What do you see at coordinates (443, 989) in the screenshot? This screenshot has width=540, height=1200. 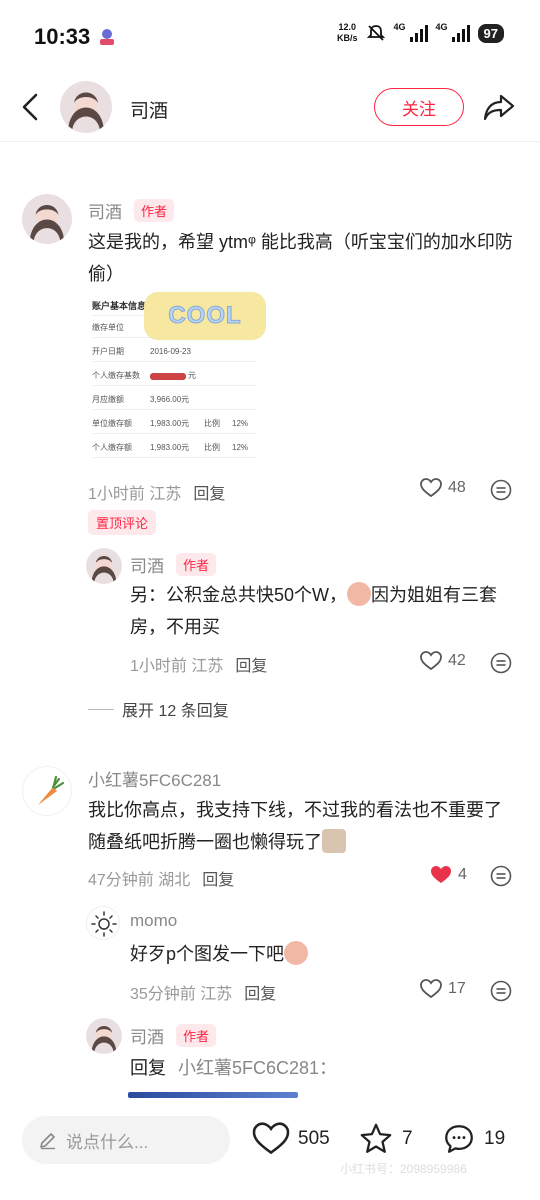 I see `like-button: 17` at bounding box center [443, 989].